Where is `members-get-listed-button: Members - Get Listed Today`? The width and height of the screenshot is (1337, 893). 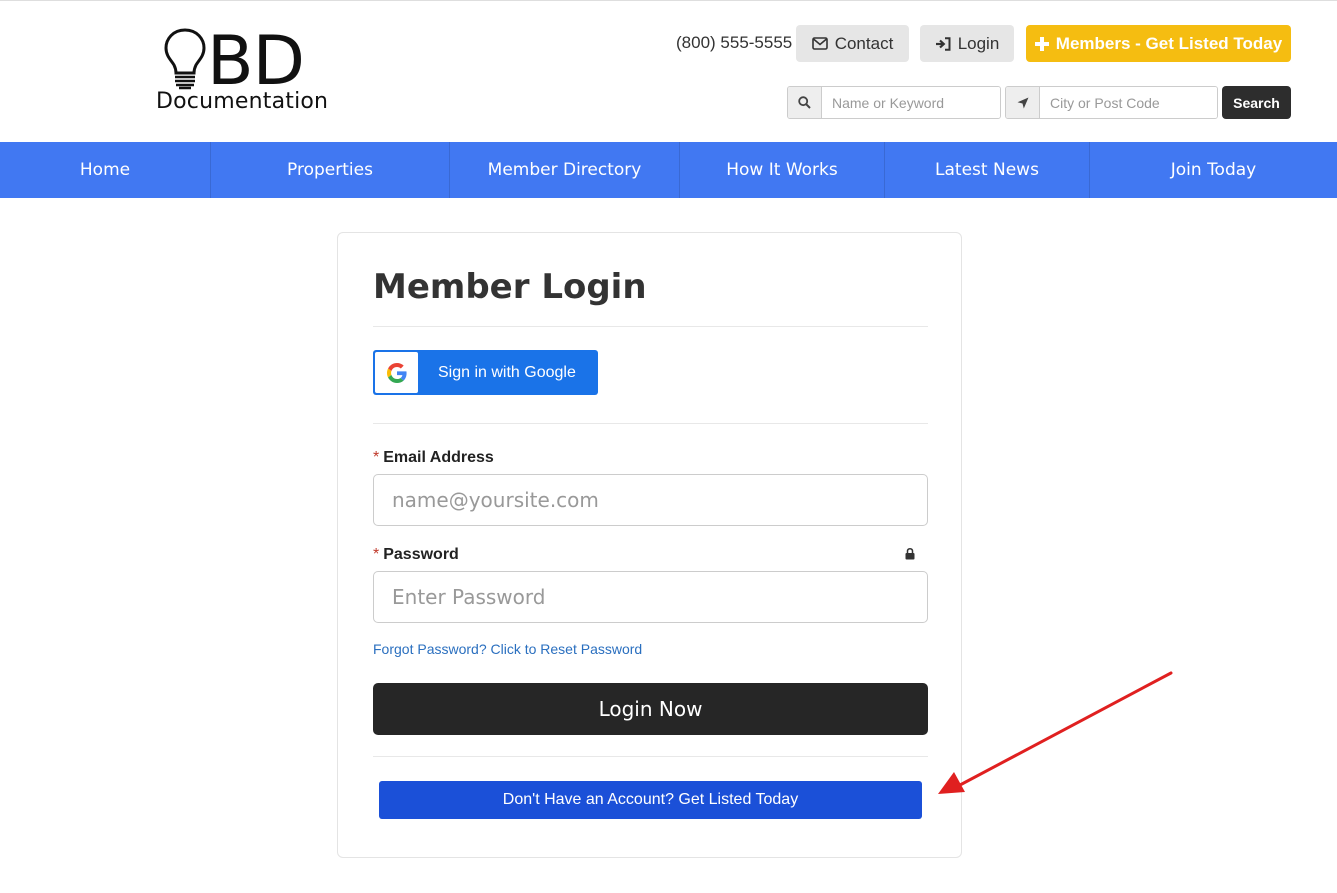 members-get-listed-button: Members - Get Listed Today is located at coordinates (1158, 43).